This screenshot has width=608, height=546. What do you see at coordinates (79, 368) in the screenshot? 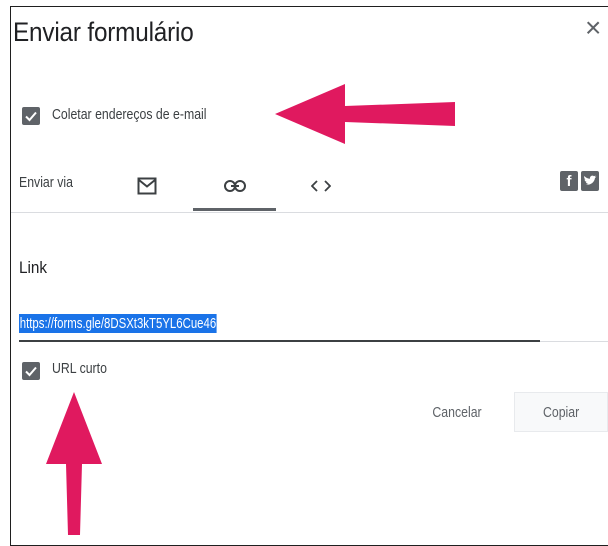
I see `short-url-label: URL curto` at bounding box center [79, 368].